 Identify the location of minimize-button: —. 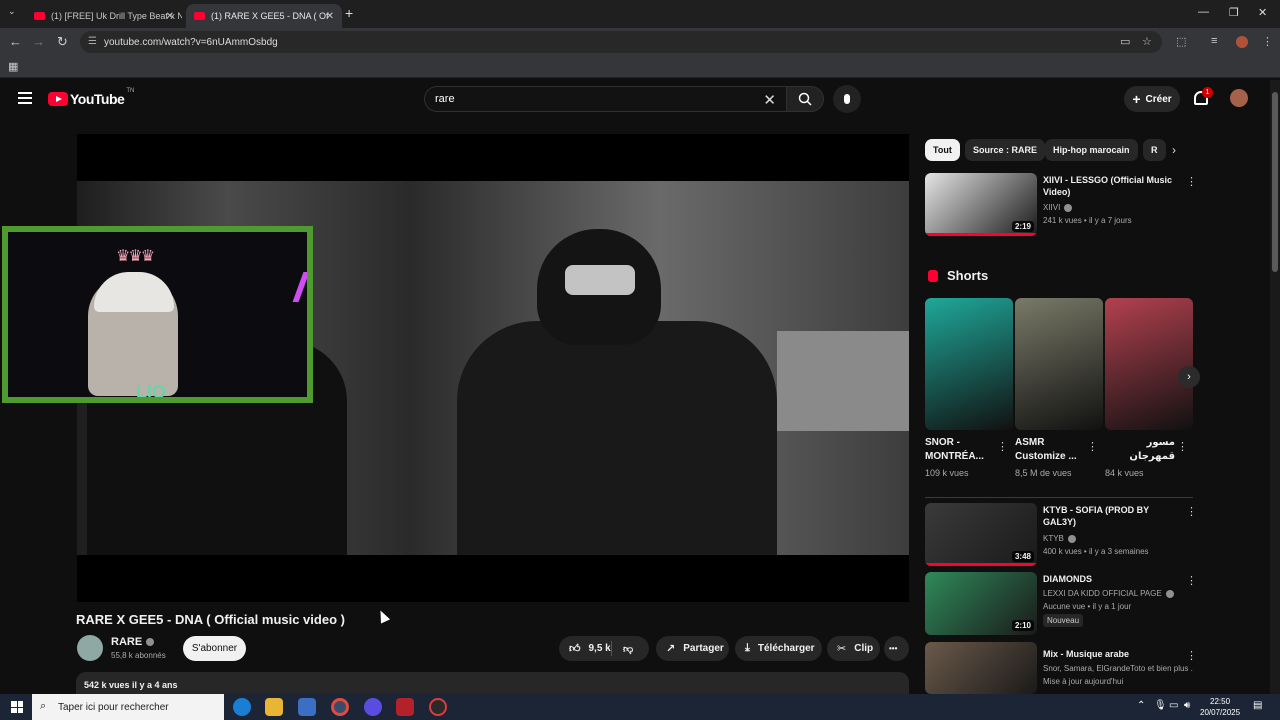
(1203, 12).